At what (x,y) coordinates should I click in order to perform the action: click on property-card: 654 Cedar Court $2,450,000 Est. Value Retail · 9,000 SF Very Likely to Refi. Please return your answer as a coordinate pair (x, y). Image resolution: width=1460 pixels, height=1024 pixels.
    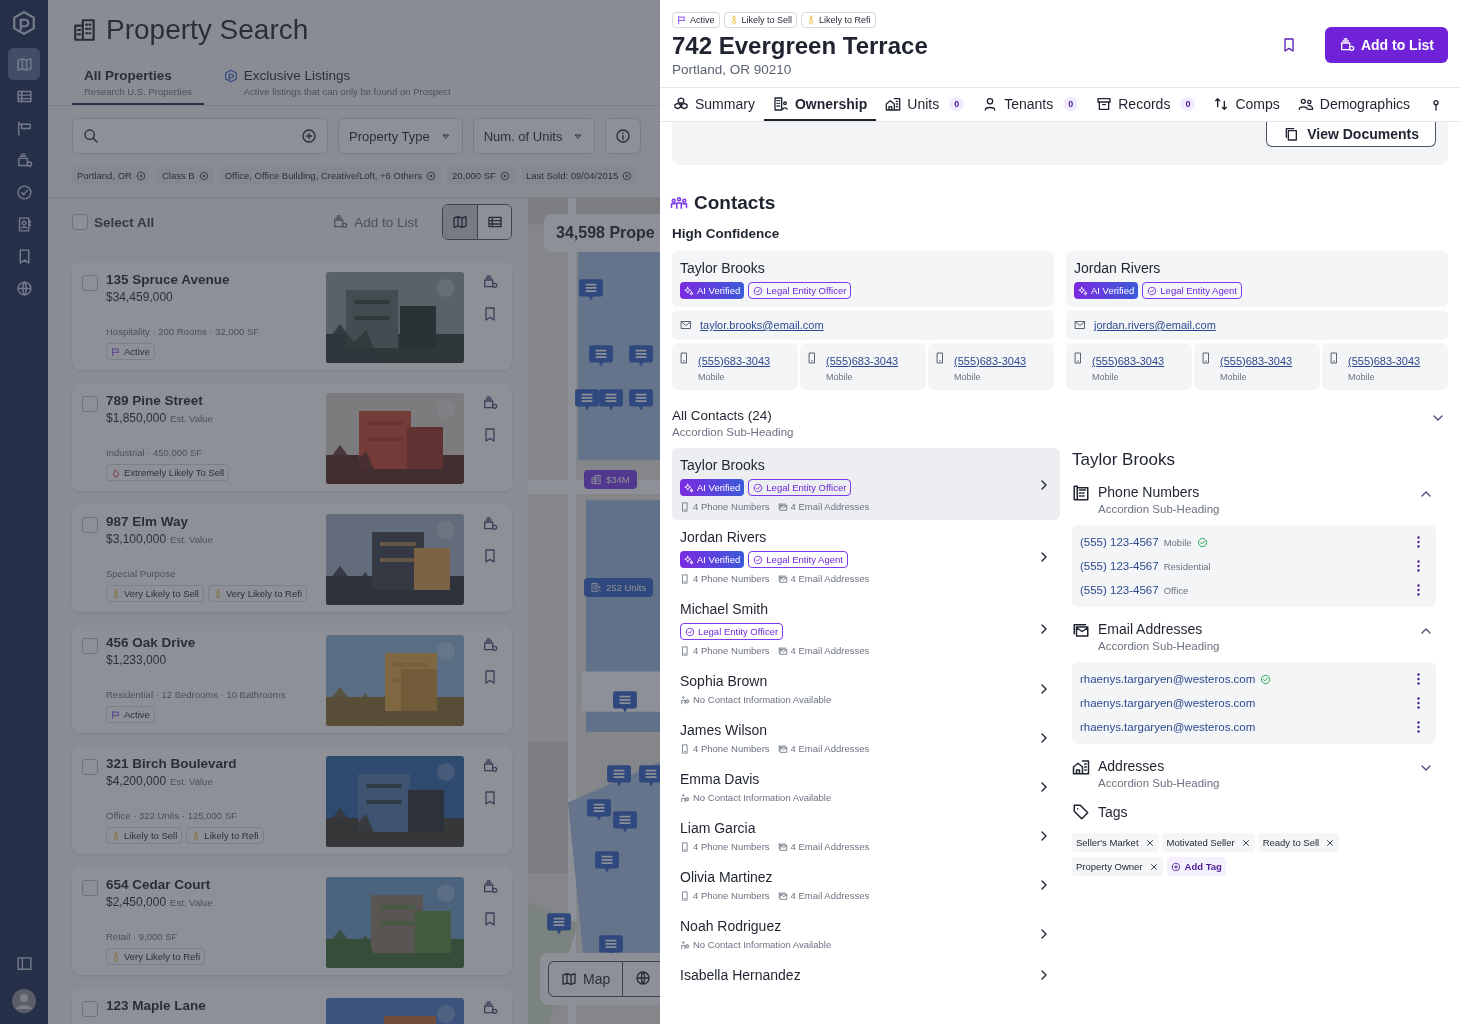
    Looking at the image, I should click on (292, 921).